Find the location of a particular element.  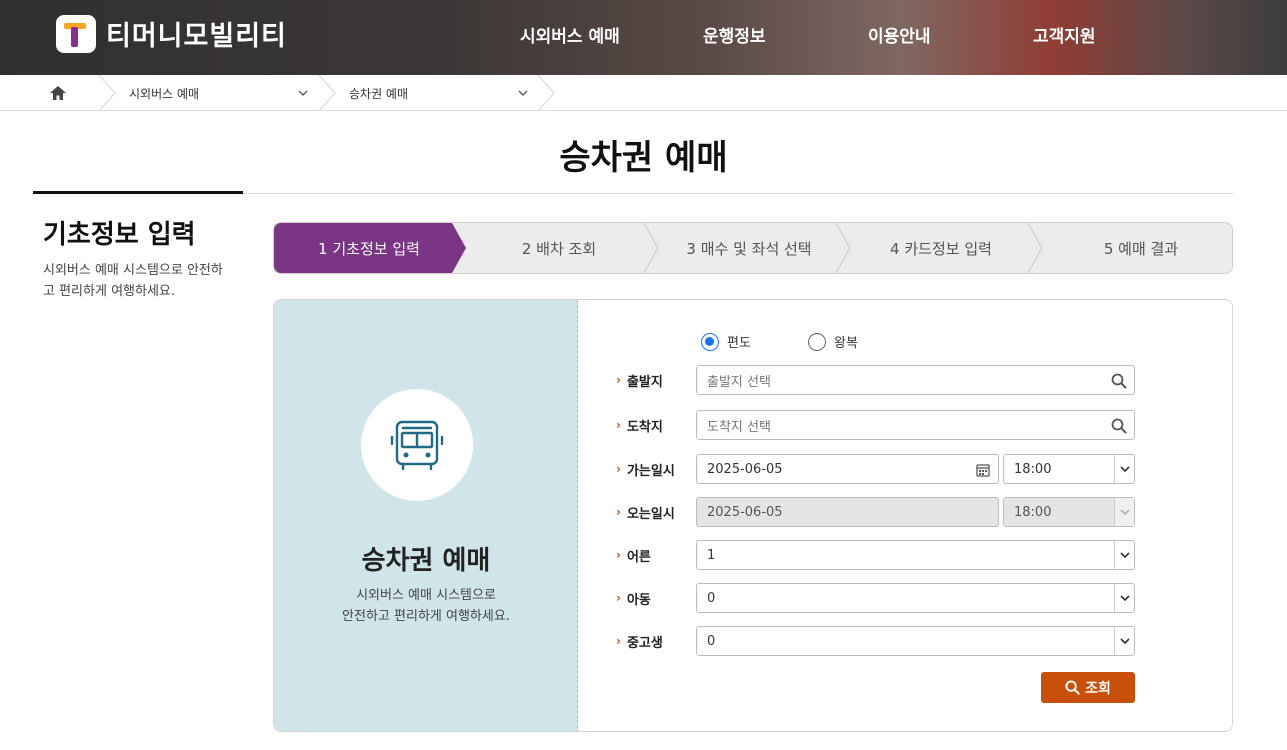

breadcrumb-label: 시외버스 예매 is located at coordinates (164, 93).